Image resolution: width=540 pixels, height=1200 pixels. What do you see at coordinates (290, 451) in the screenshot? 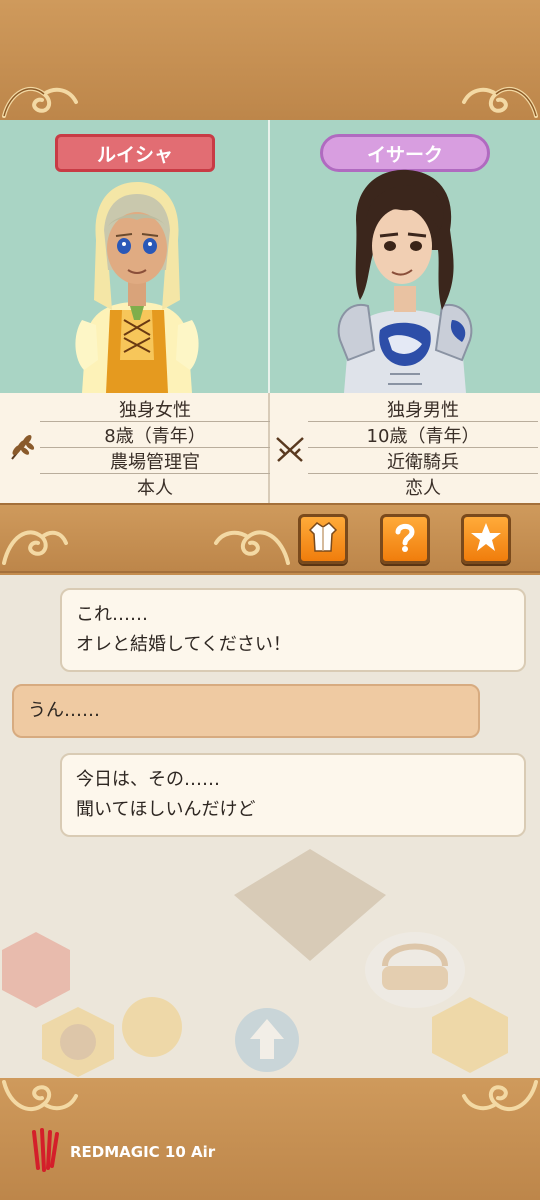
I see `crossed-swords-icon` at bounding box center [290, 451].